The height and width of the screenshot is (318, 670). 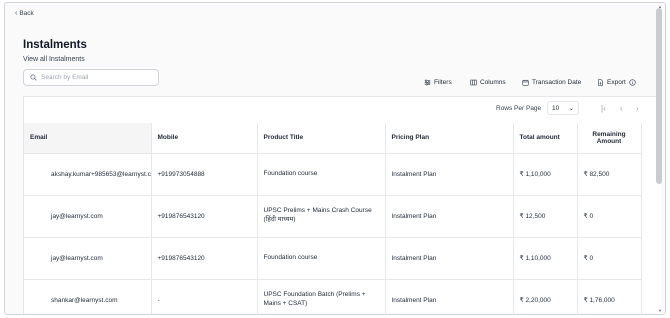 I want to click on vertical-scrollbar-thumb, so click(x=659, y=96).